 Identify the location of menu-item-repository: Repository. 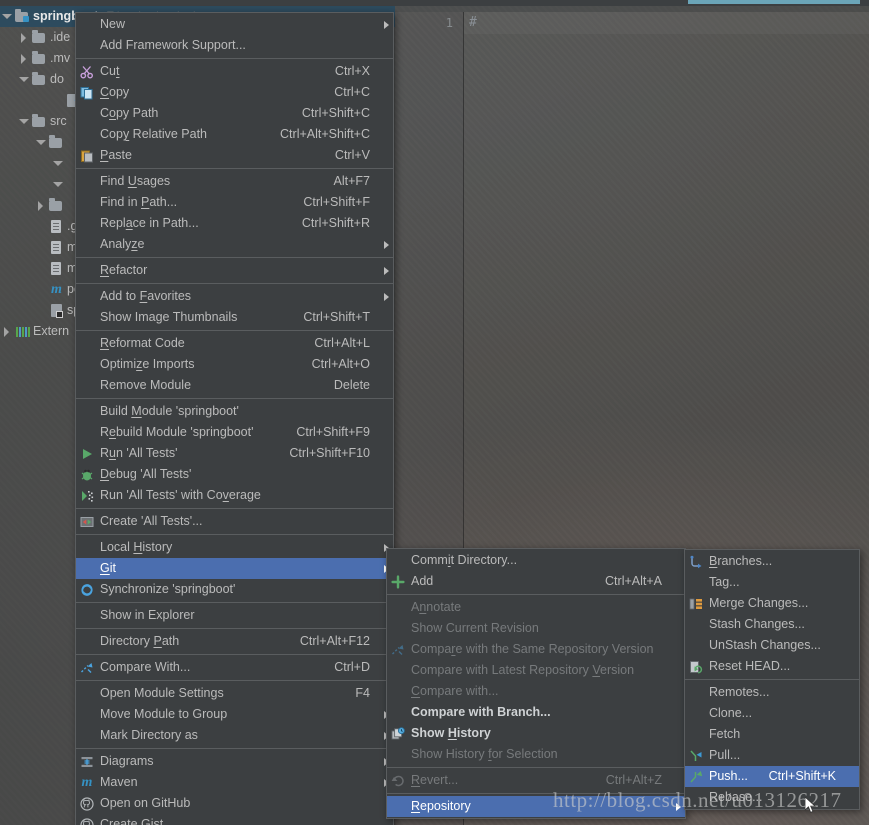
(536, 806).